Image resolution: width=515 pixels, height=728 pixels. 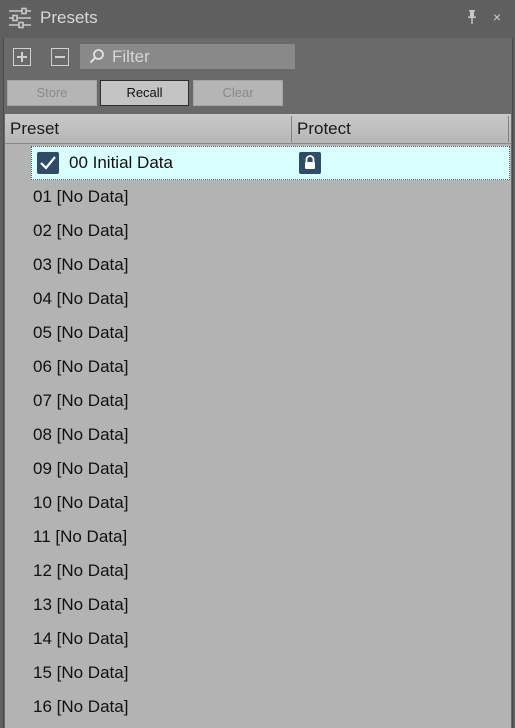 What do you see at coordinates (81, 332) in the screenshot?
I see `preset-name: 05 [No Data]` at bounding box center [81, 332].